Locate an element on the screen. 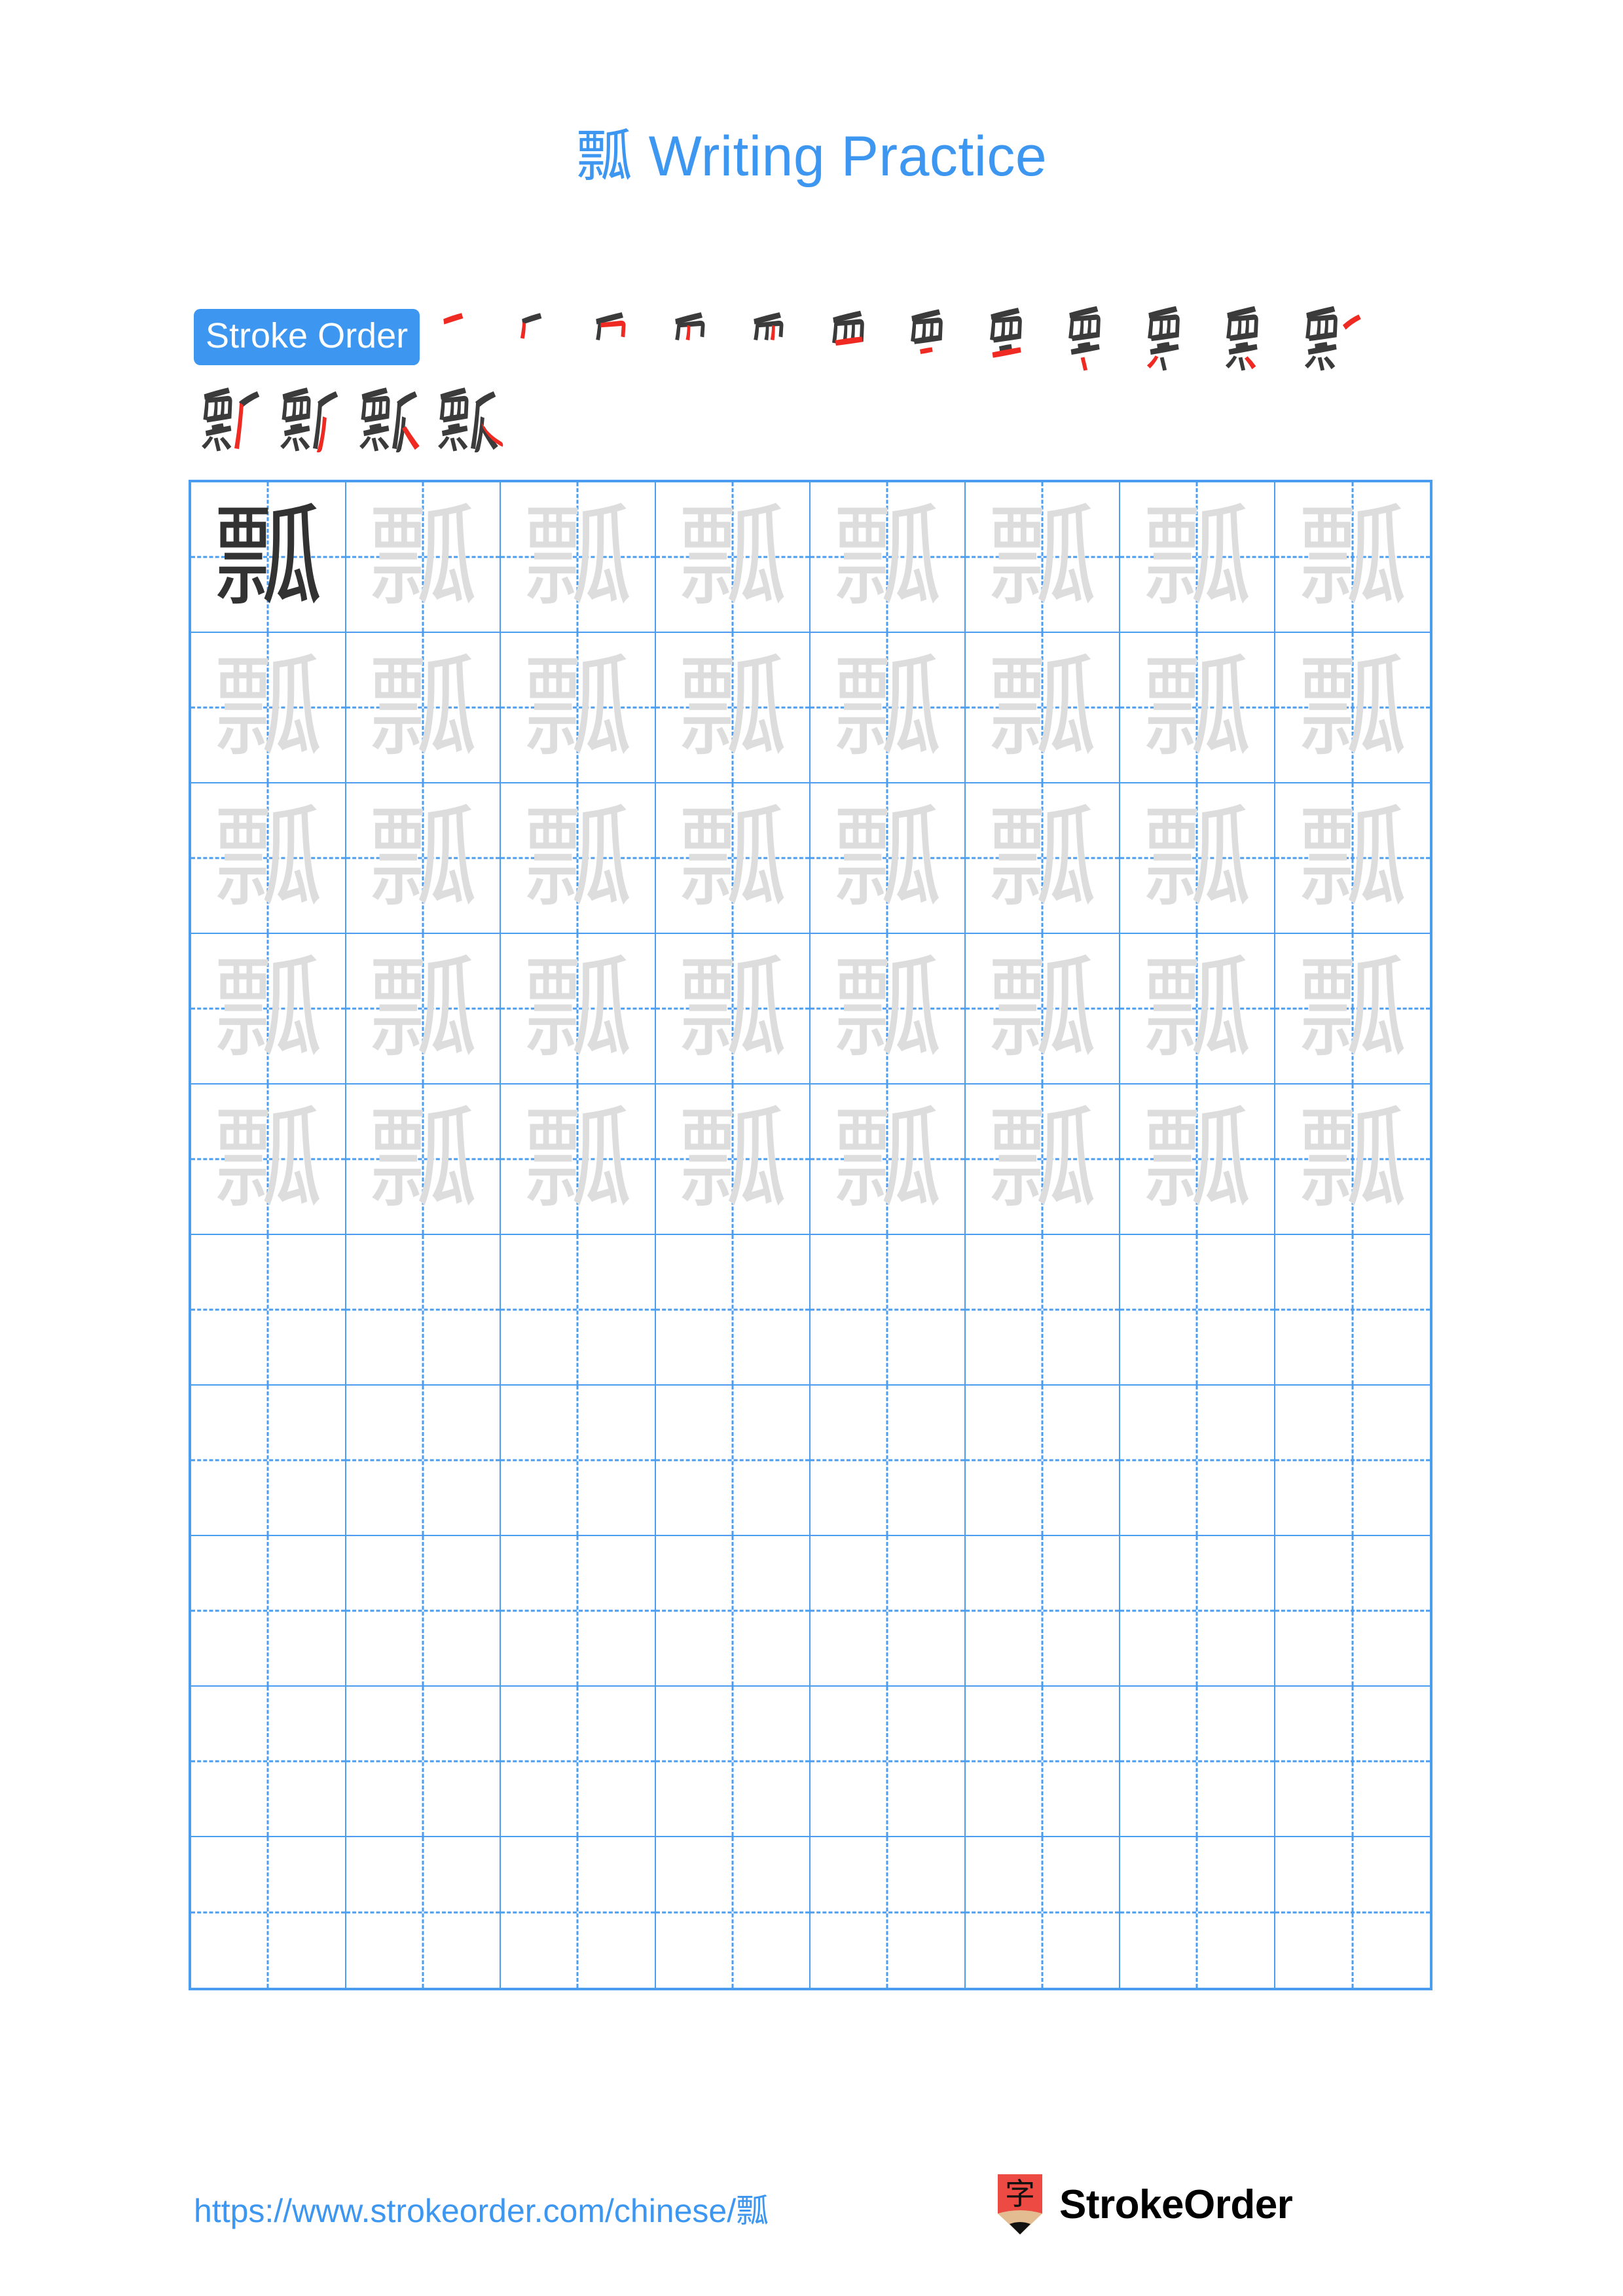  practice-cell-r9-c4 is located at coordinates (888, 1912).